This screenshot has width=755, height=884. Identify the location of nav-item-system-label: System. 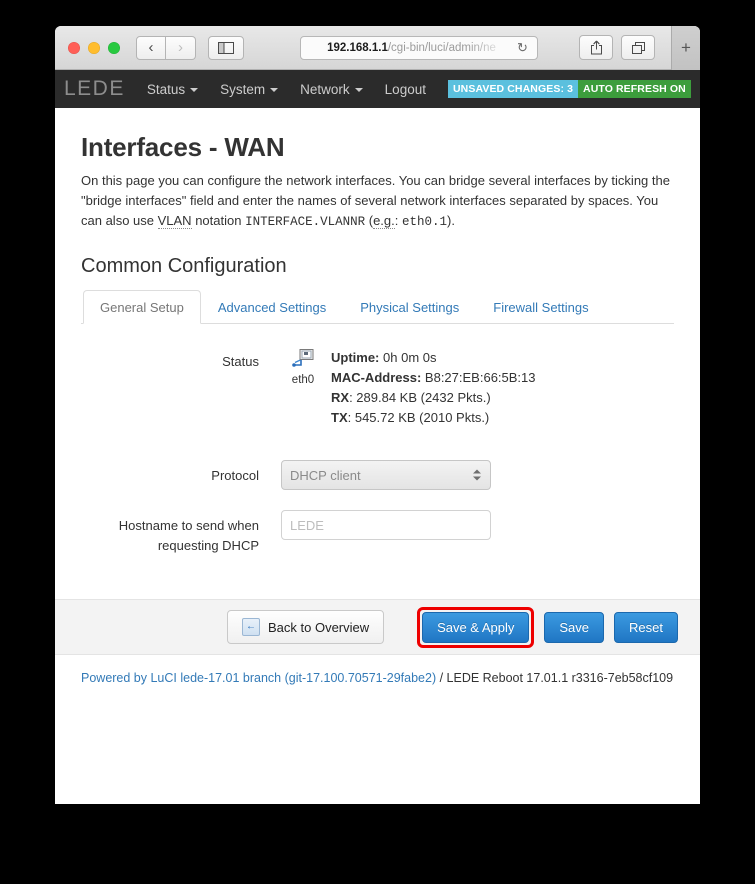
(243, 89).